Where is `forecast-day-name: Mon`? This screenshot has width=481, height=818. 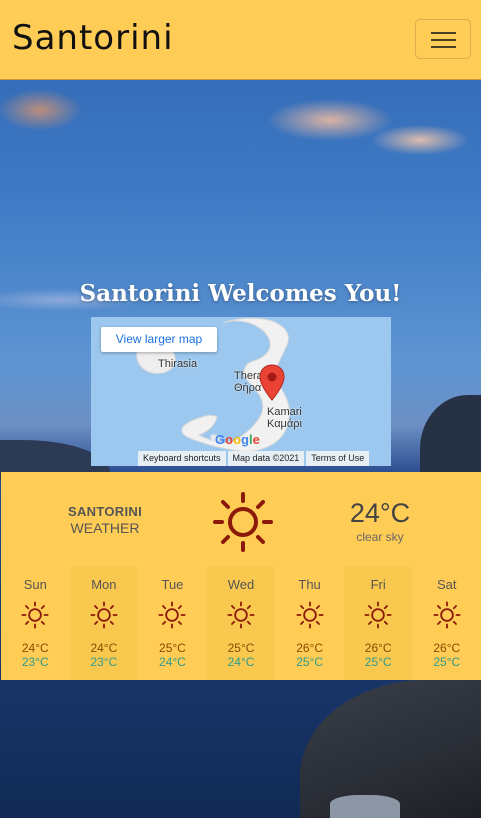 forecast-day-name: Mon is located at coordinates (104, 584).